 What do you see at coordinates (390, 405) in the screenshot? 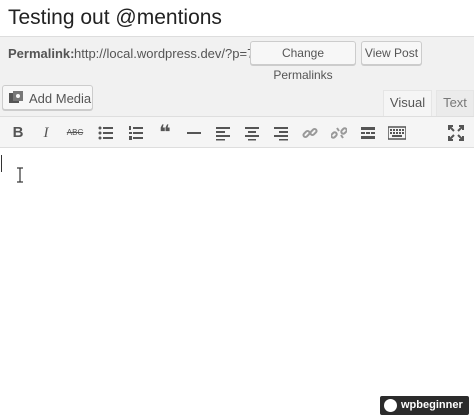
I see `wpbeginner-logo-icon` at bounding box center [390, 405].